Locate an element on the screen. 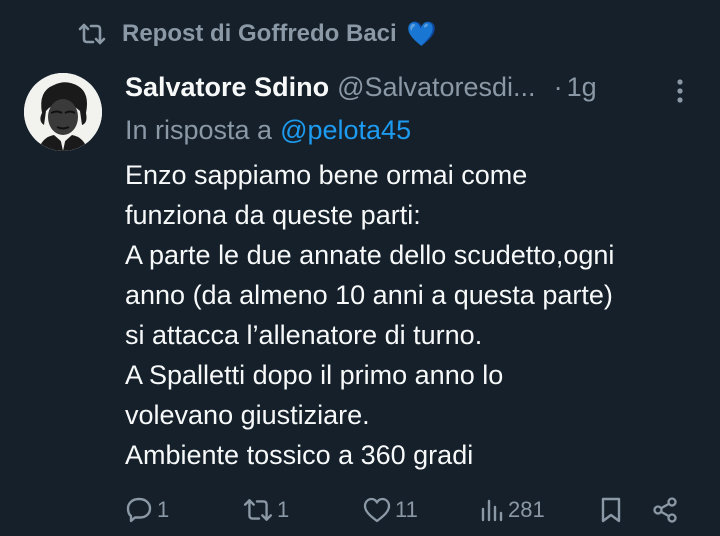 This screenshot has width=720, height=536. like-button: 11 is located at coordinates (390, 510).